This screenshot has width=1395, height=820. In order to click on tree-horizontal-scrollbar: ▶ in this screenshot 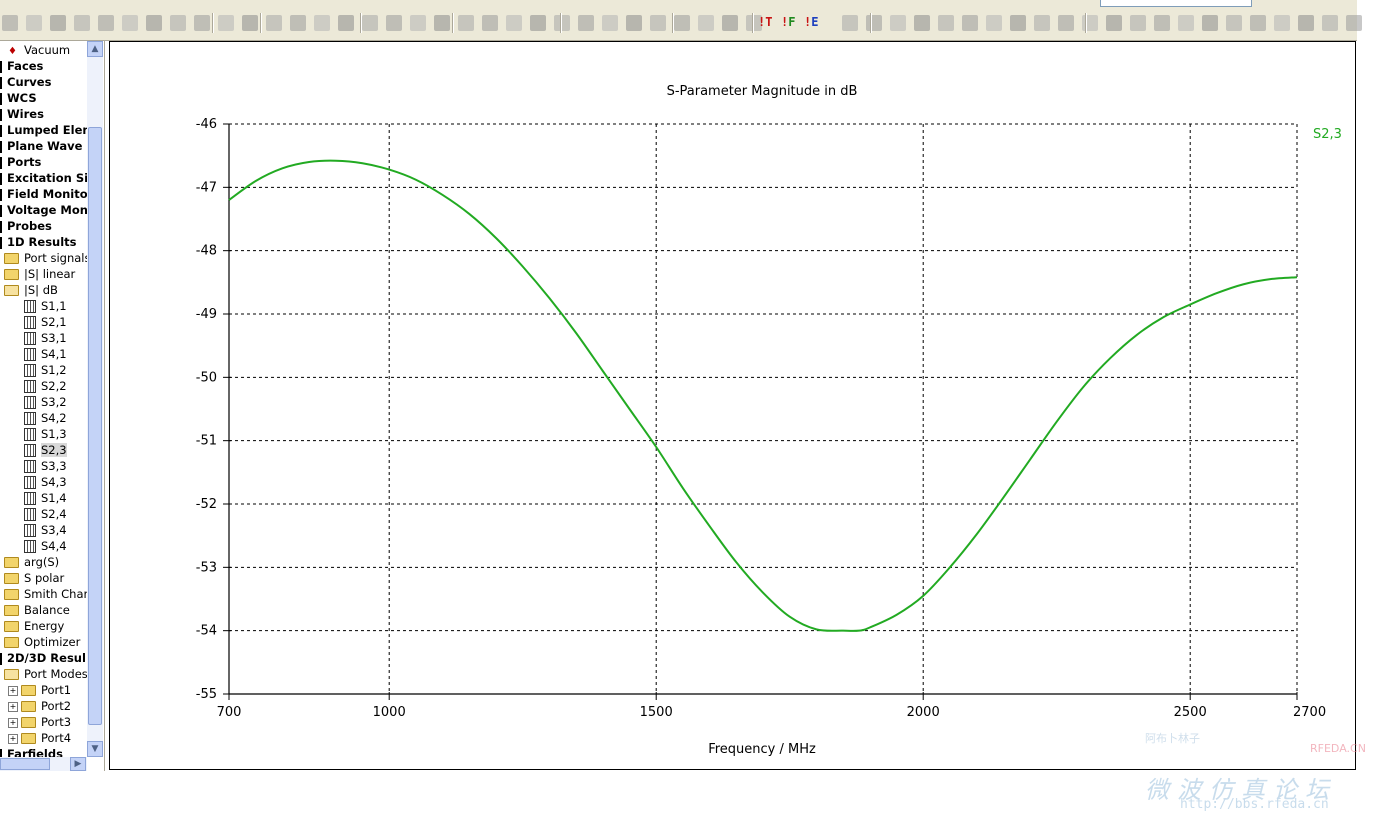, I will do `click(43, 764)`.